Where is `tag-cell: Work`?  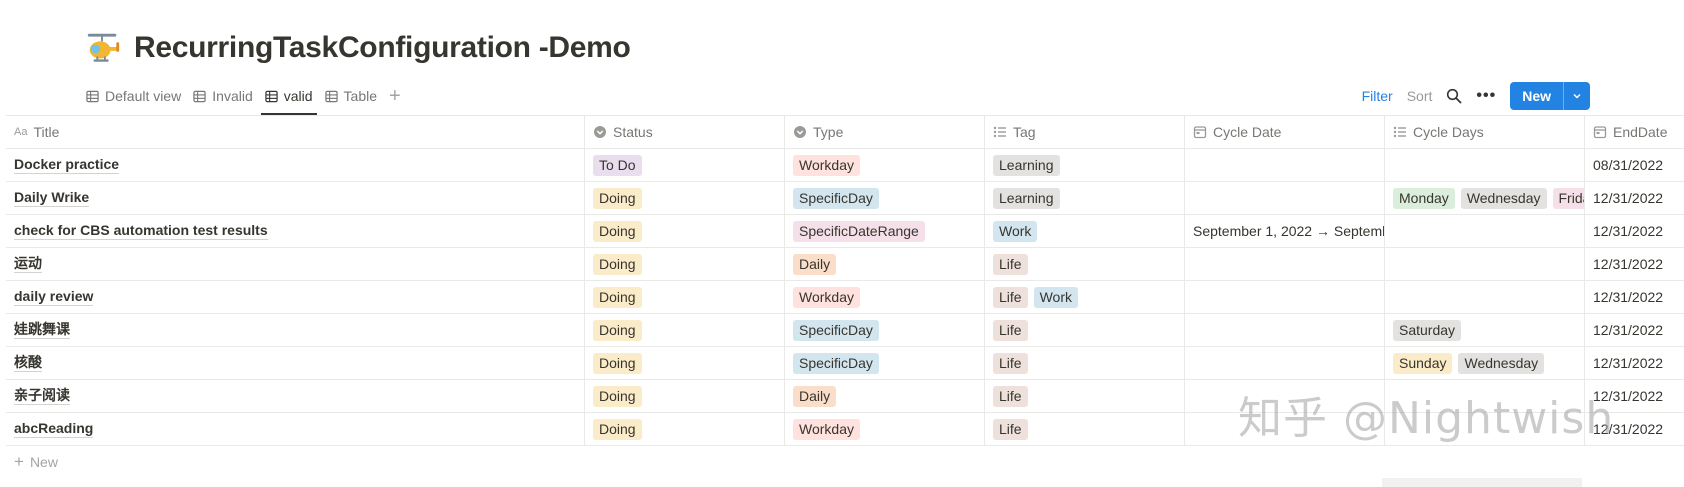 tag-cell: Work is located at coordinates (1085, 231).